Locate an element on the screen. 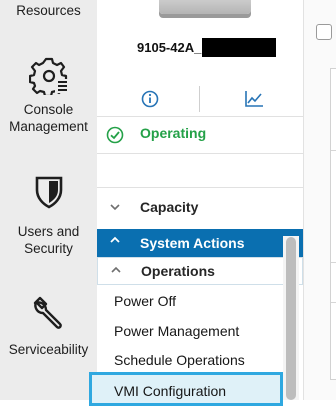  section-capacity-label: Capacity is located at coordinates (169, 207).